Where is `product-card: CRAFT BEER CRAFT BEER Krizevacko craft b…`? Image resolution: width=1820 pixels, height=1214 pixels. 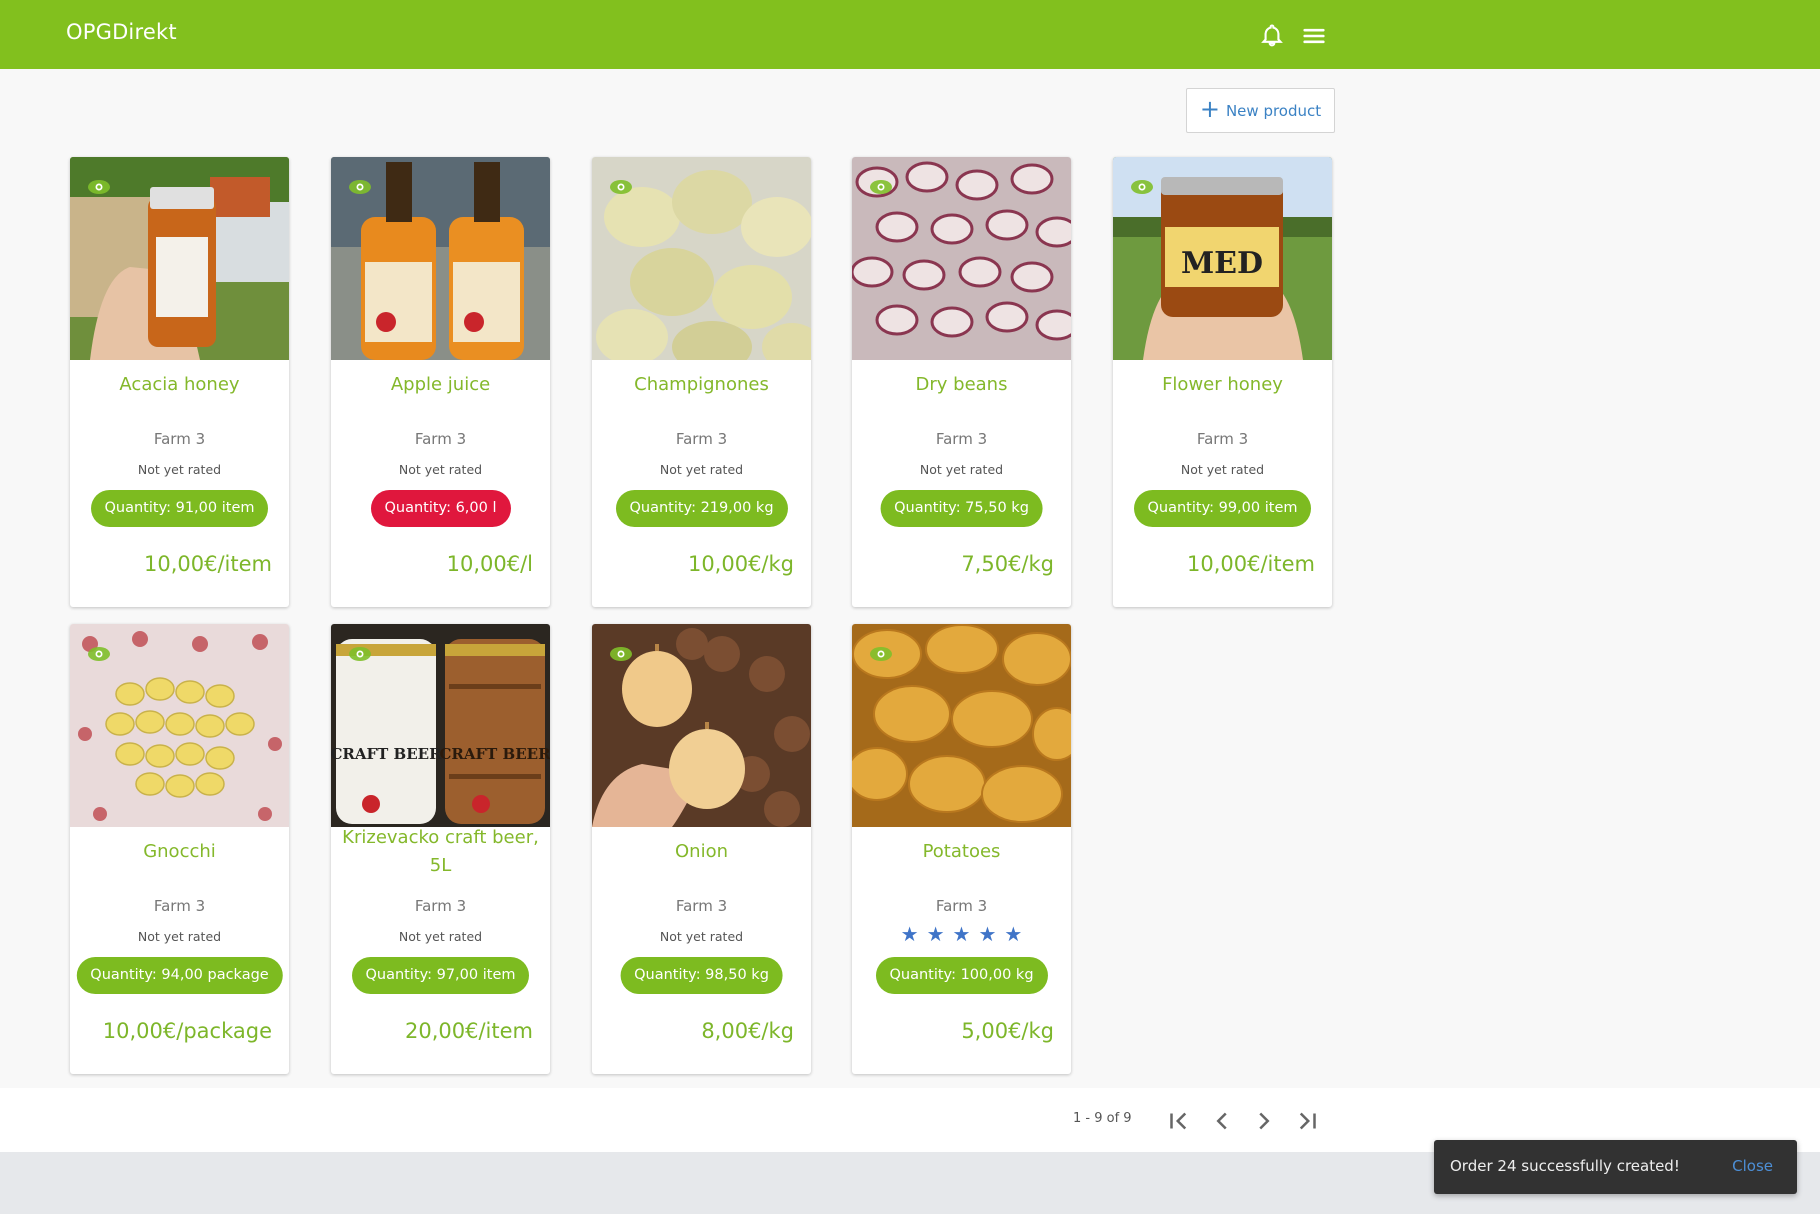 product-card: CRAFT BEER CRAFT BEER Krizevacko craft b… is located at coordinates (440, 849).